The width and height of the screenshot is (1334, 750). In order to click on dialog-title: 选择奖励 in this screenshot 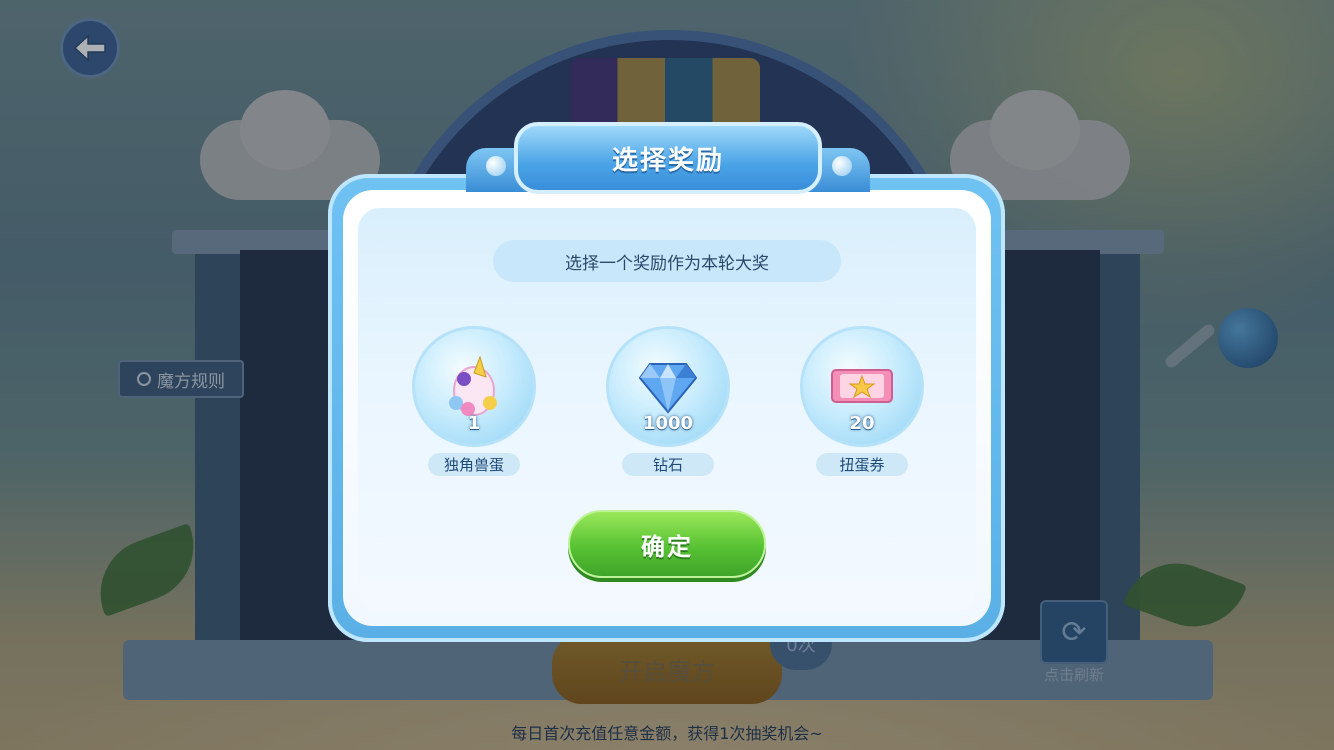, I will do `click(667, 160)`.